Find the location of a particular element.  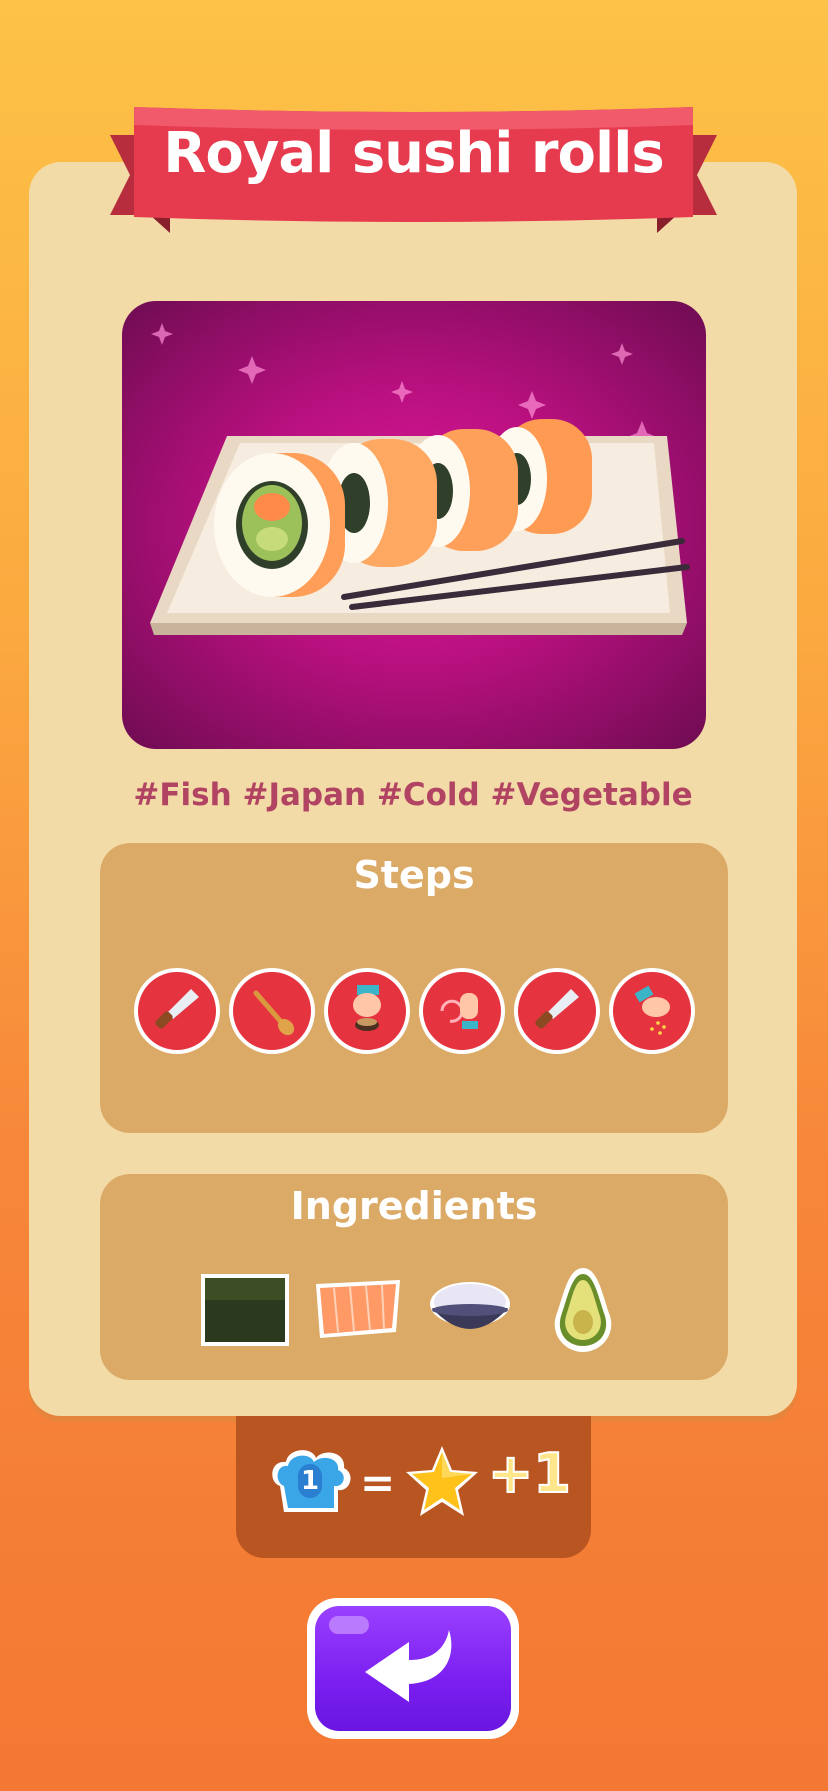

ingredients-title: Ingredients is located at coordinates (414, 1206).